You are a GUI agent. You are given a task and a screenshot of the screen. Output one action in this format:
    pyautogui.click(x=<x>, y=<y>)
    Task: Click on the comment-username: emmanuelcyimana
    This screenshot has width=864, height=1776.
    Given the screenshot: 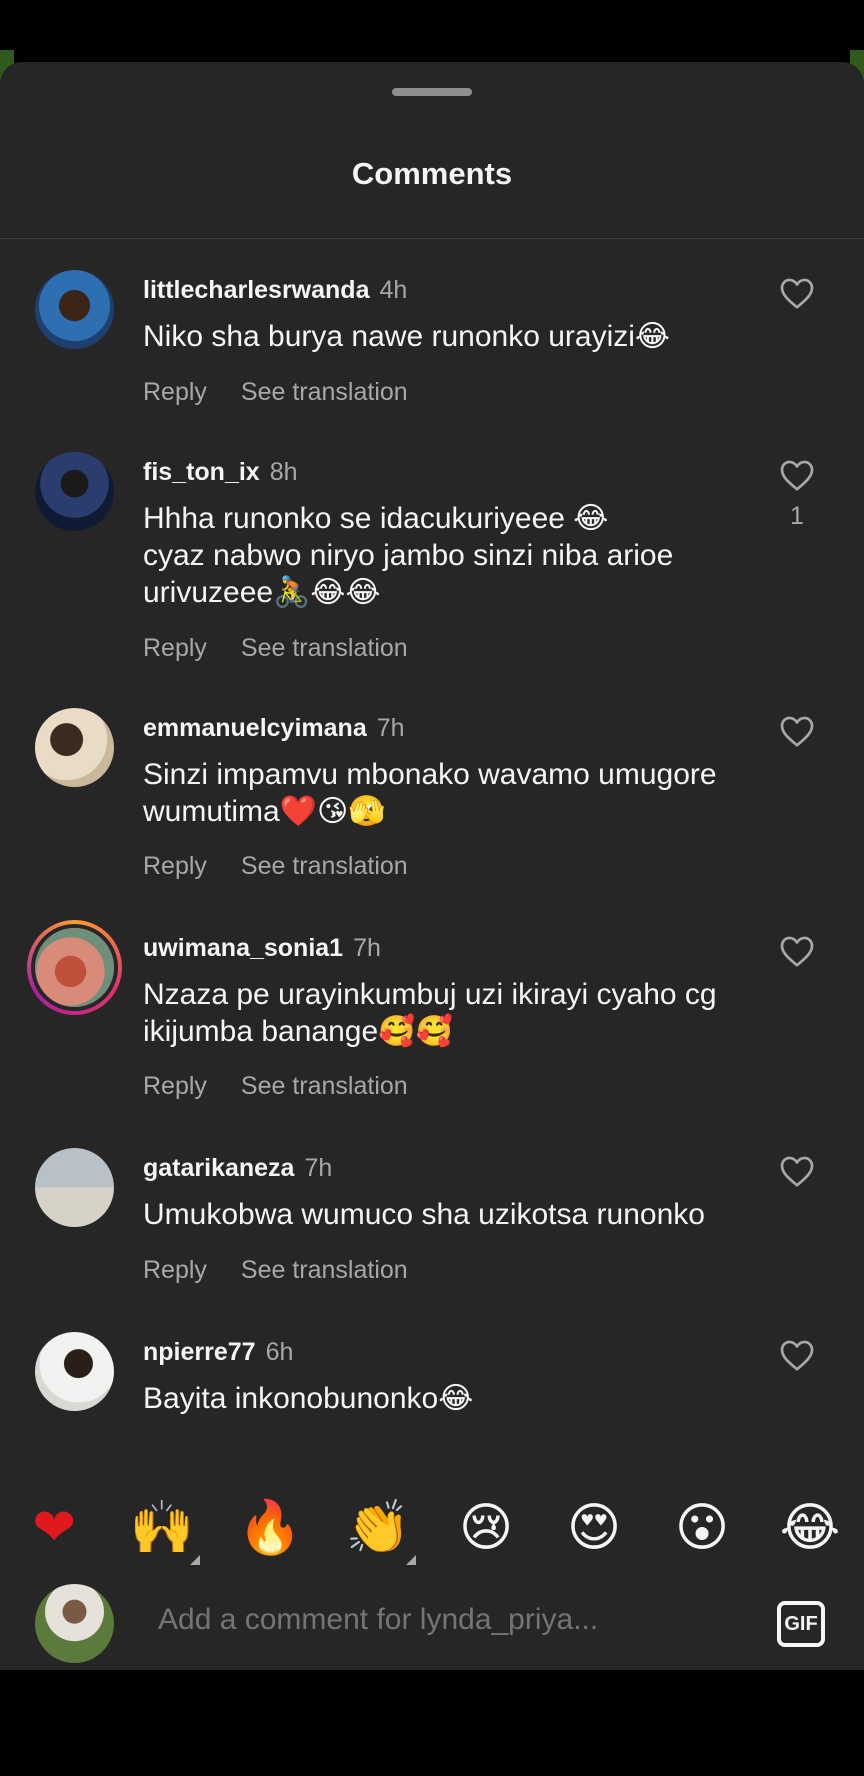 What is the action you would take?
    pyautogui.click(x=255, y=728)
    